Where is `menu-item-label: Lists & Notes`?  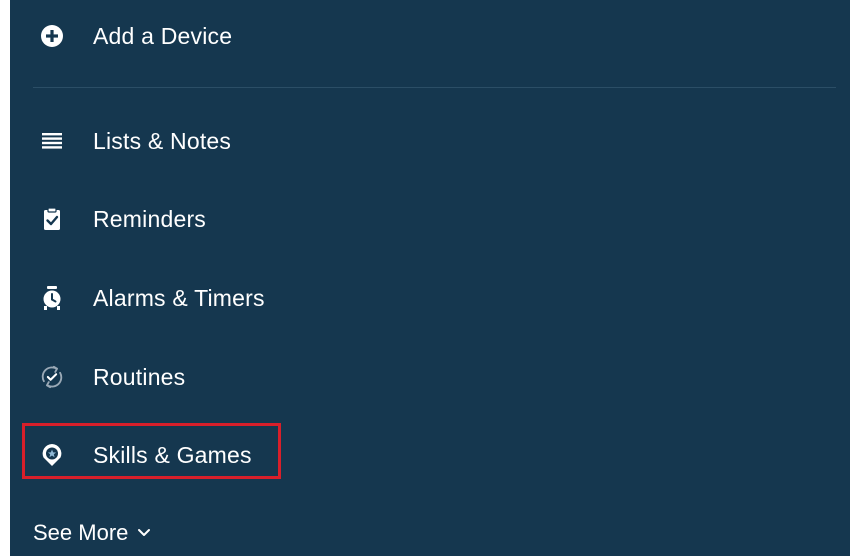
menu-item-label: Lists & Notes is located at coordinates (162, 140).